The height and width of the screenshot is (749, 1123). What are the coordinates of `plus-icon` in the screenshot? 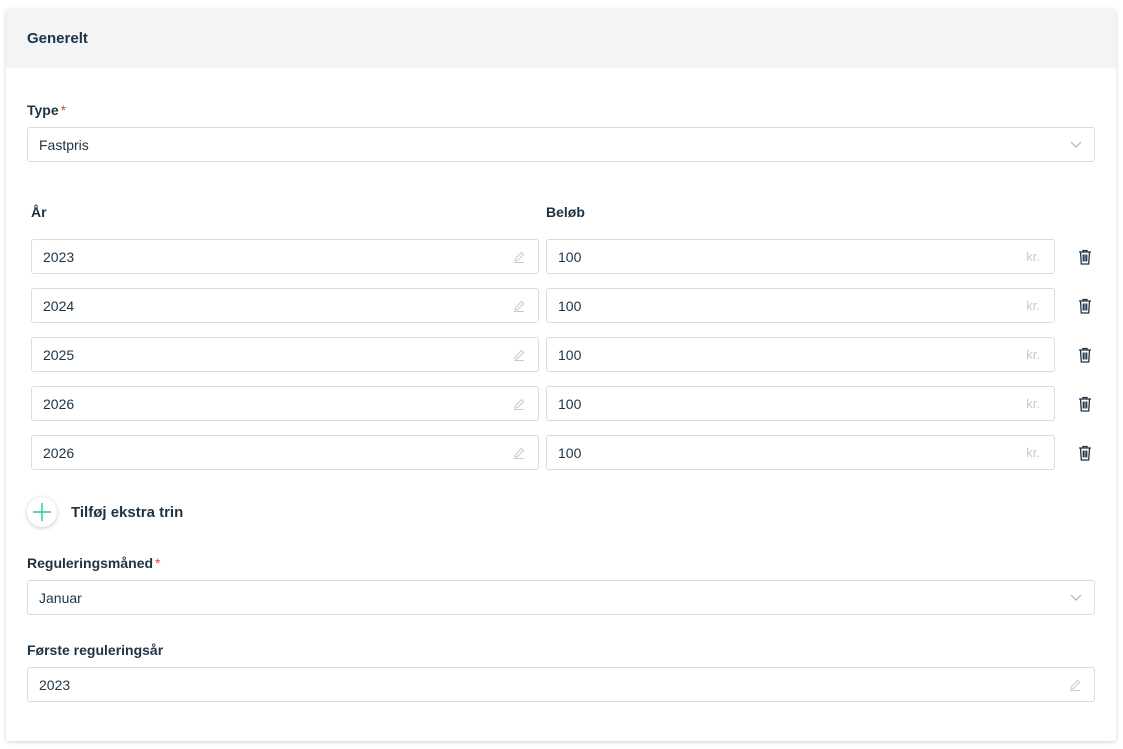 It's located at (42, 512).